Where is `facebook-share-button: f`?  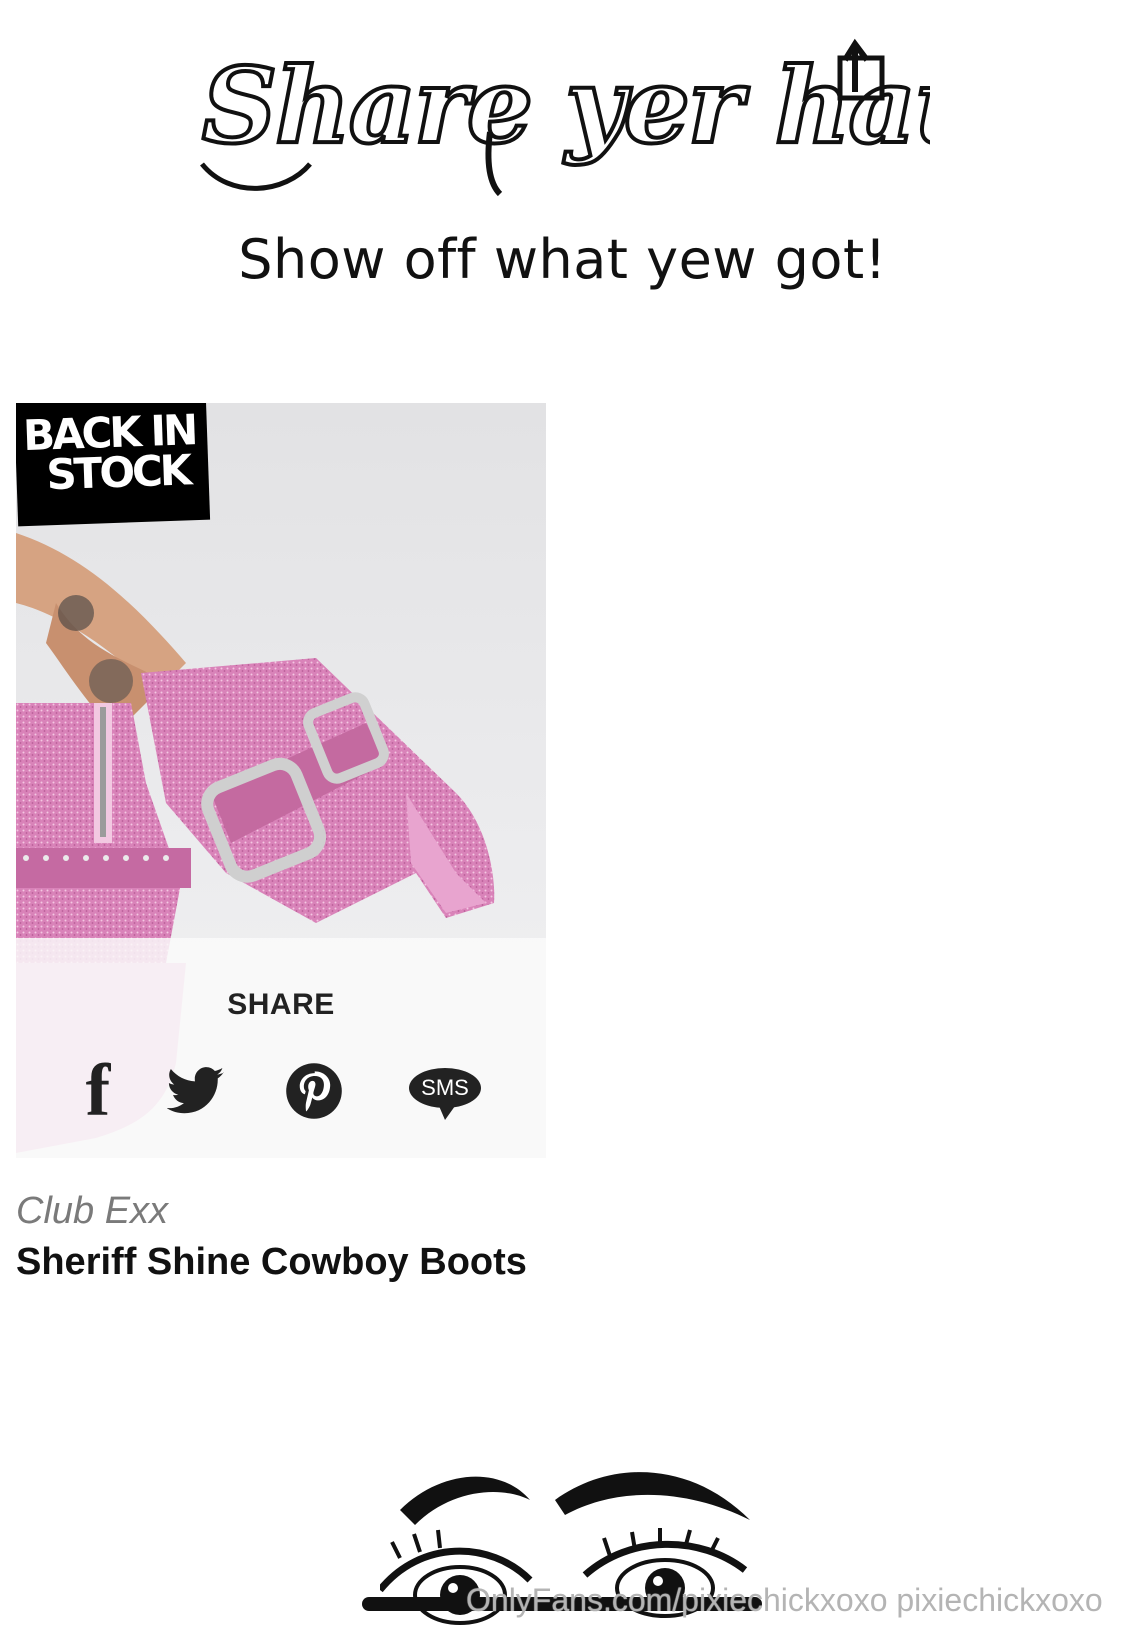
facebook-share-button: f is located at coordinates (98, 1091).